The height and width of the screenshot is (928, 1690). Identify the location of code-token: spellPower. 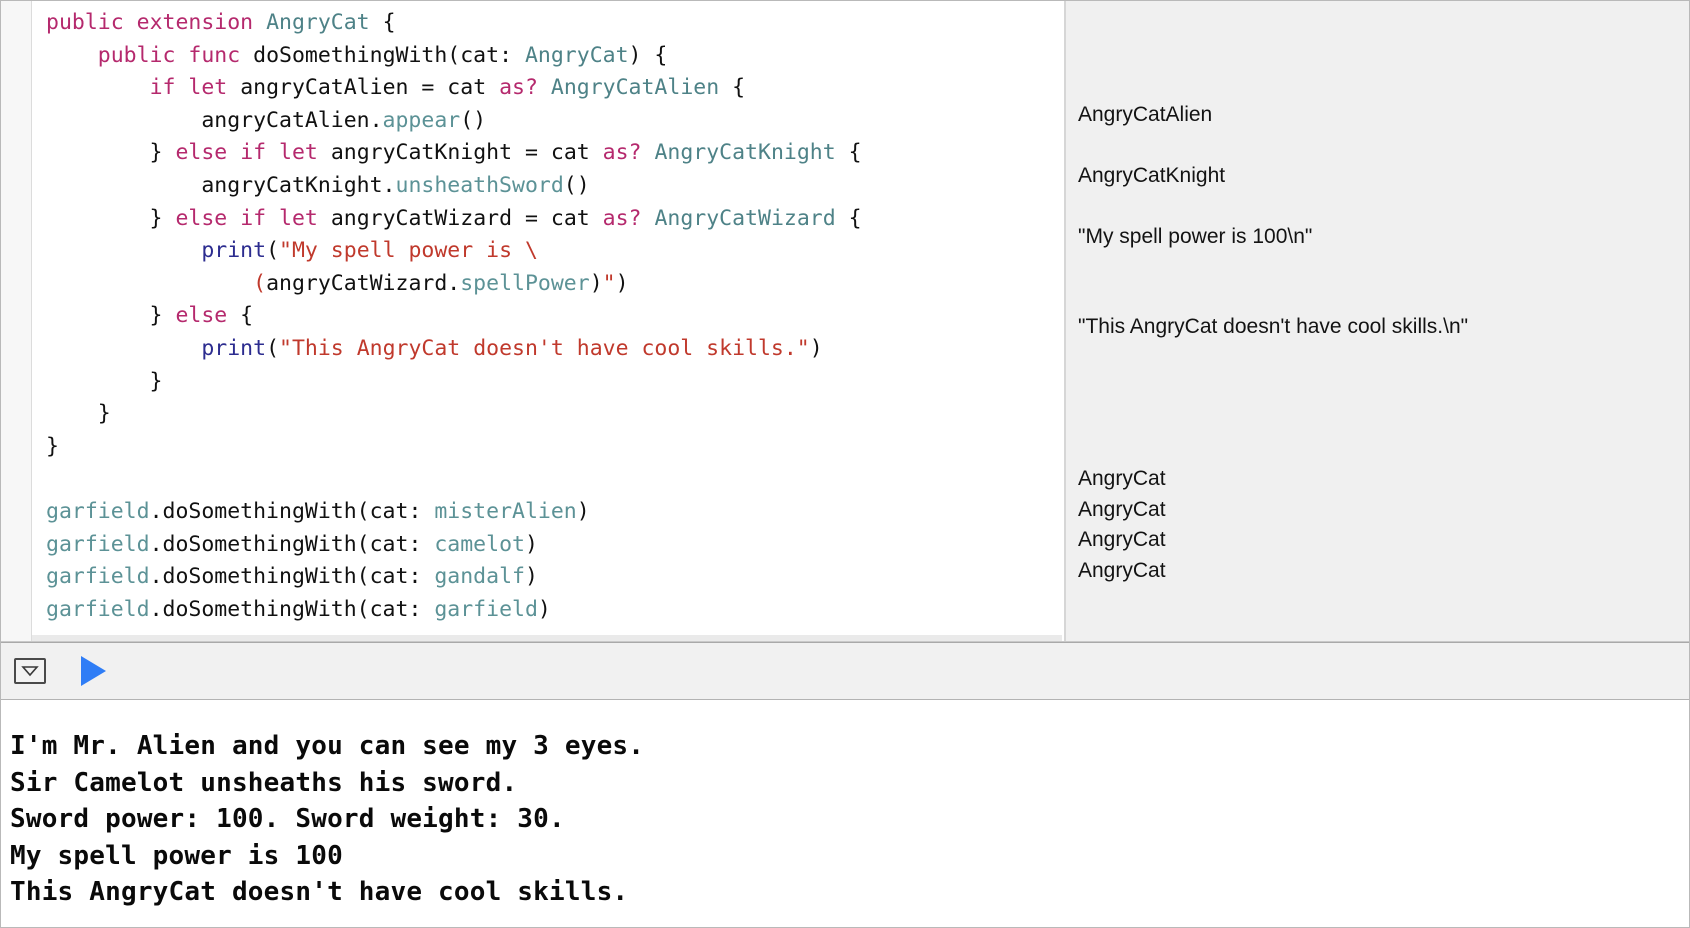
(525, 283).